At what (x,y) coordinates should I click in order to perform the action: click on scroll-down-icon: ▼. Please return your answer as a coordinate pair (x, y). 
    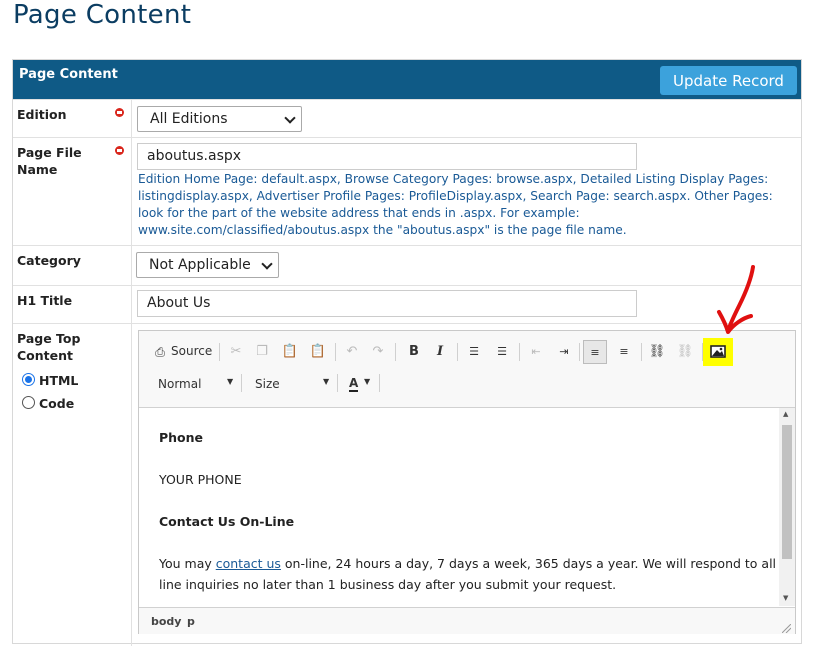
    Looking at the image, I should click on (785, 598).